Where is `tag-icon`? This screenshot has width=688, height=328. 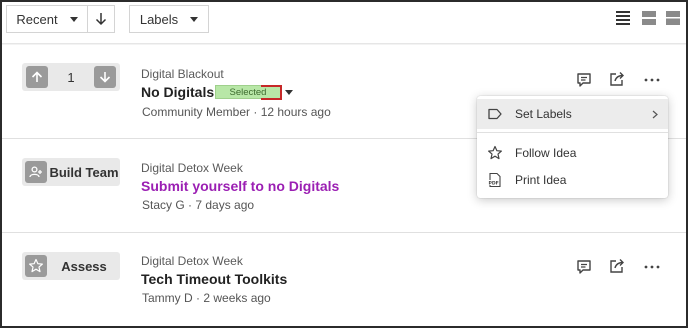 tag-icon is located at coordinates (495, 114).